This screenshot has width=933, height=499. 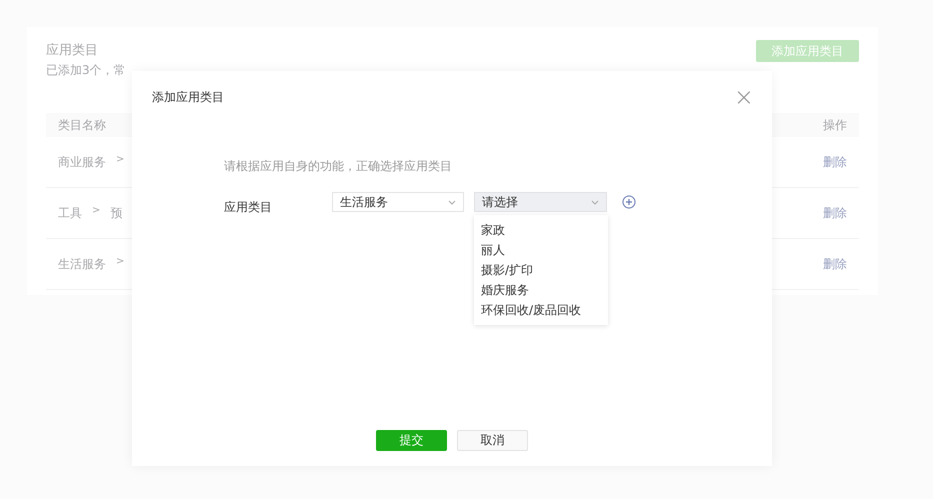 I want to click on dropdown-option: 家政, so click(x=541, y=230).